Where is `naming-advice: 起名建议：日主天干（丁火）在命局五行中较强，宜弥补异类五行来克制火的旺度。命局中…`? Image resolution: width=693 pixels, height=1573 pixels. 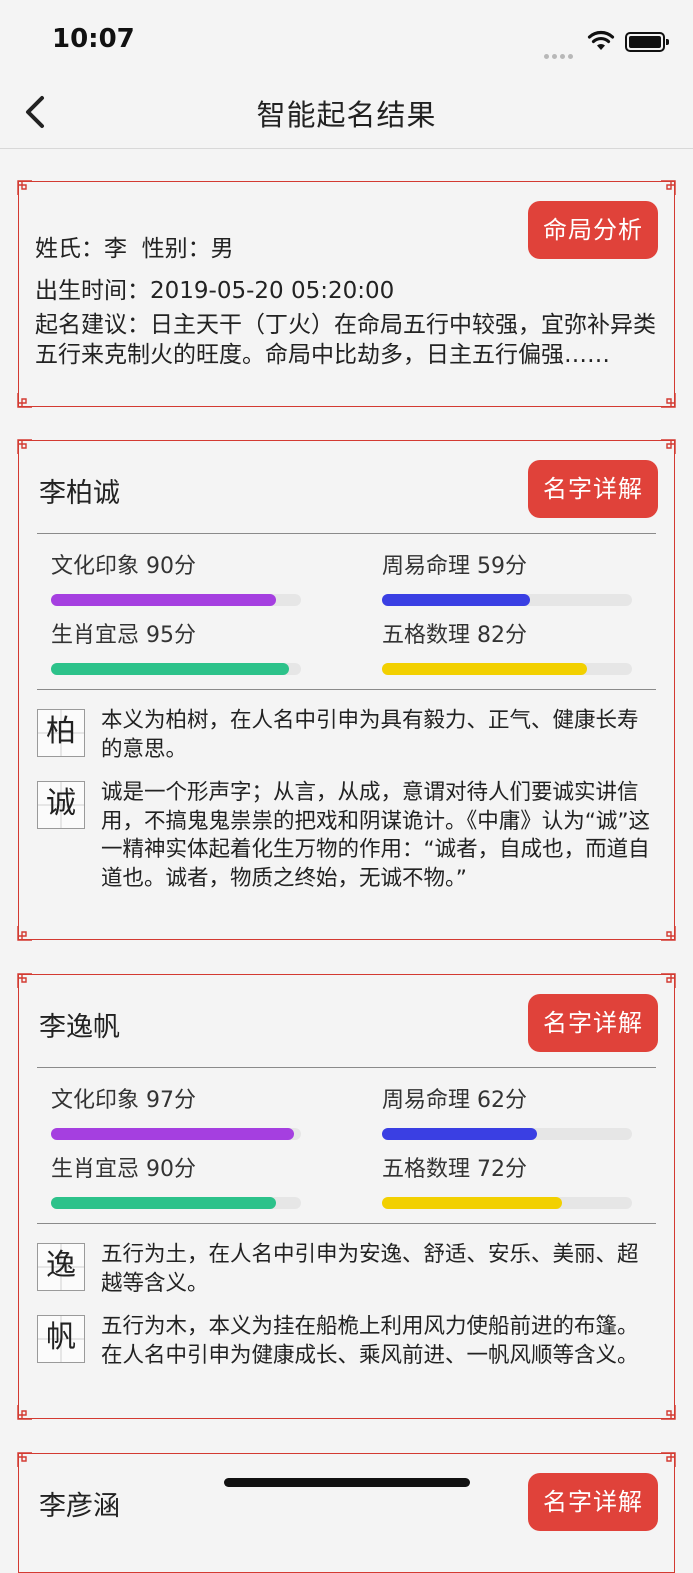 naming-advice: 起名建议：日主天干（丁火）在命局五行中较强，宜弥补异类五行来克制火的旺度。命局中… is located at coordinates (345, 340).